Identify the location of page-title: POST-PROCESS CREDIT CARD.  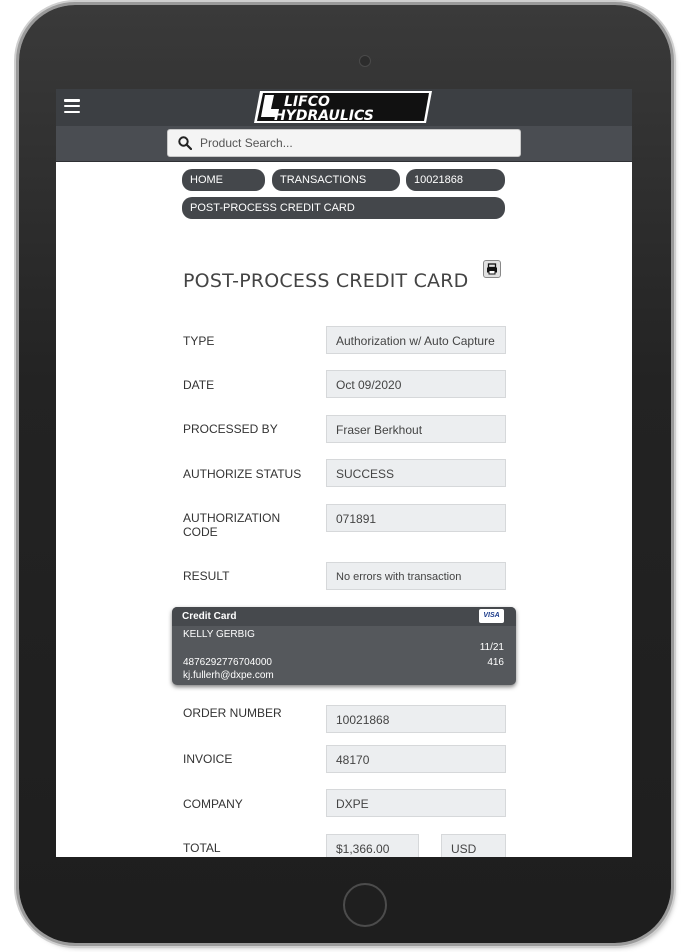
(326, 280).